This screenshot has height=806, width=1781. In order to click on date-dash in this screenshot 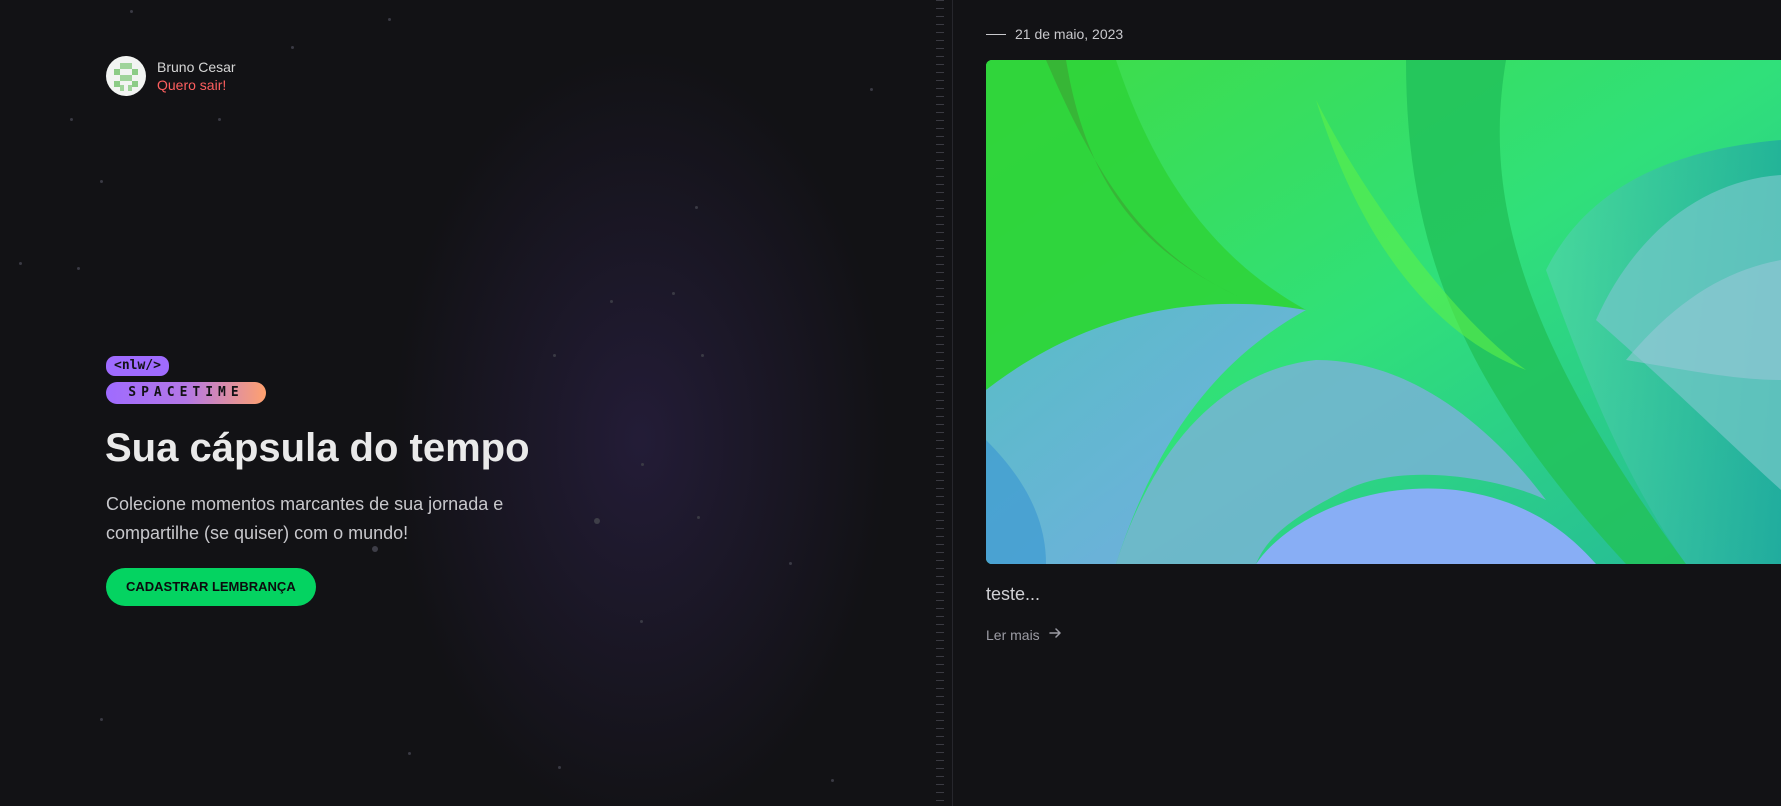, I will do `click(996, 34)`.